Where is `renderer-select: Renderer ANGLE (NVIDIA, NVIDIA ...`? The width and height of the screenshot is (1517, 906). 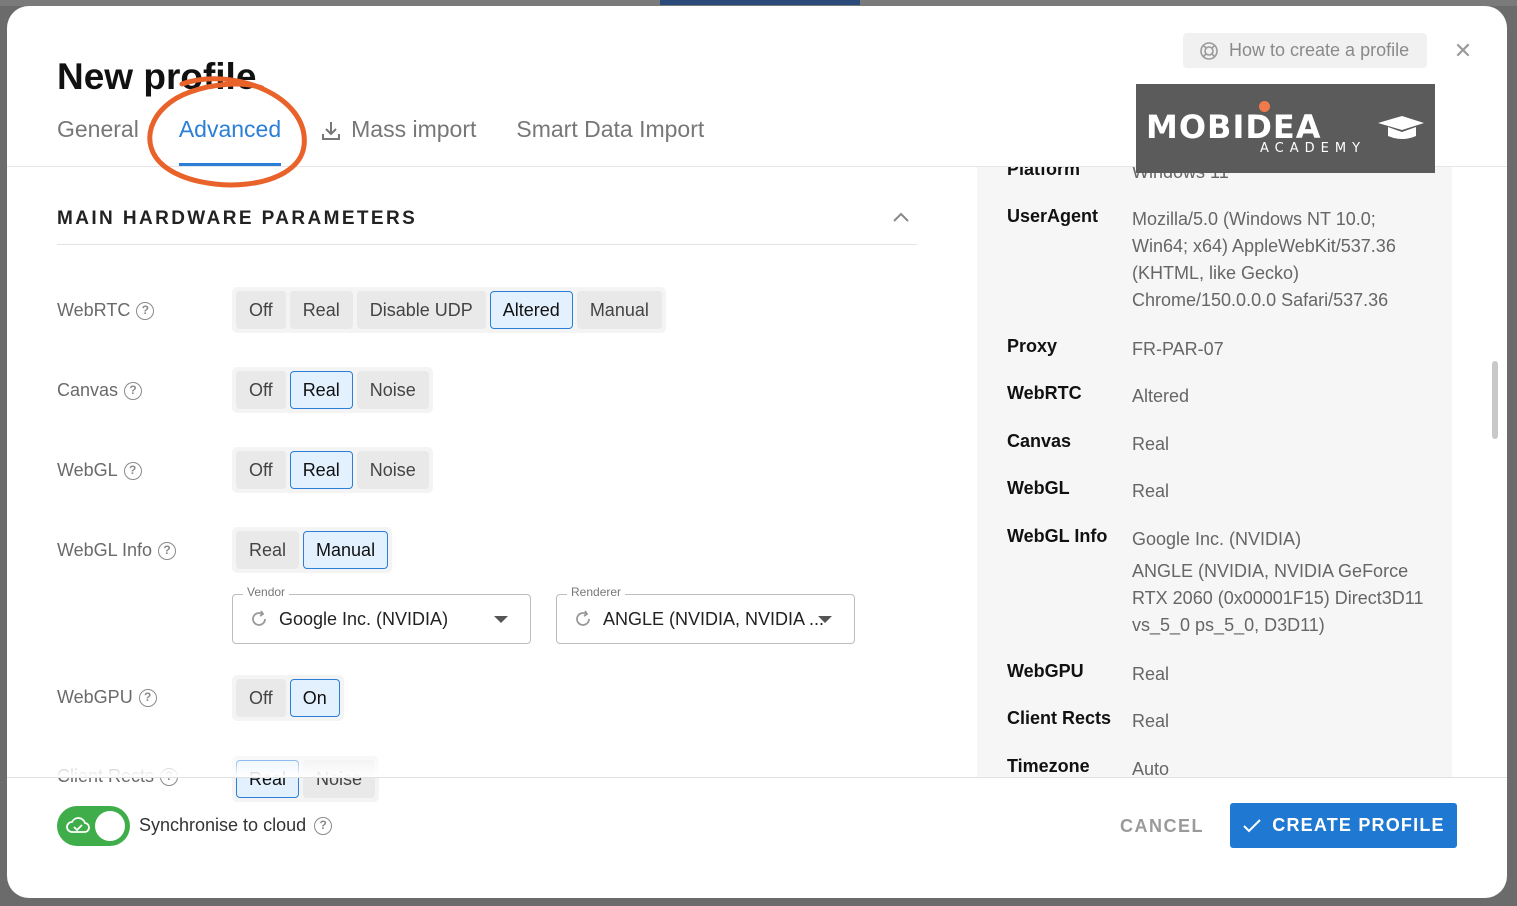 renderer-select: Renderer ANGLE (NVIDIA, NVIDIA ... is located at coordinates (705, 614).